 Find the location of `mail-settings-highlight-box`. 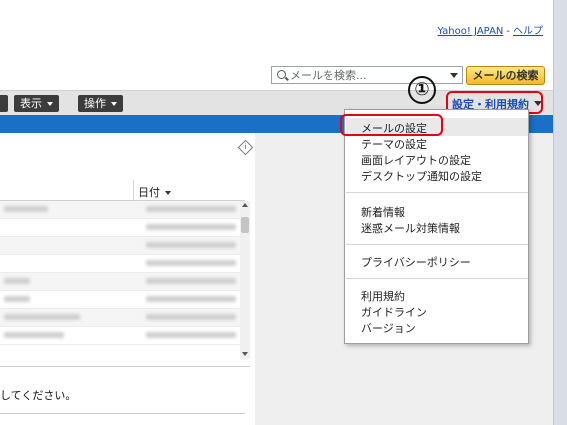

mail-settings-highlight-box is located at coordinates (391, 125).